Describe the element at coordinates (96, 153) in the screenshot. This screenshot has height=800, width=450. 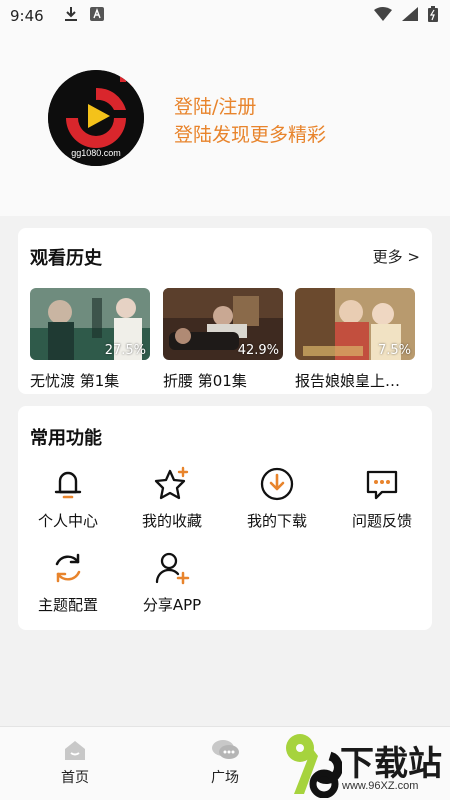
I see `avatar-caption: gg1080.com` at that location.